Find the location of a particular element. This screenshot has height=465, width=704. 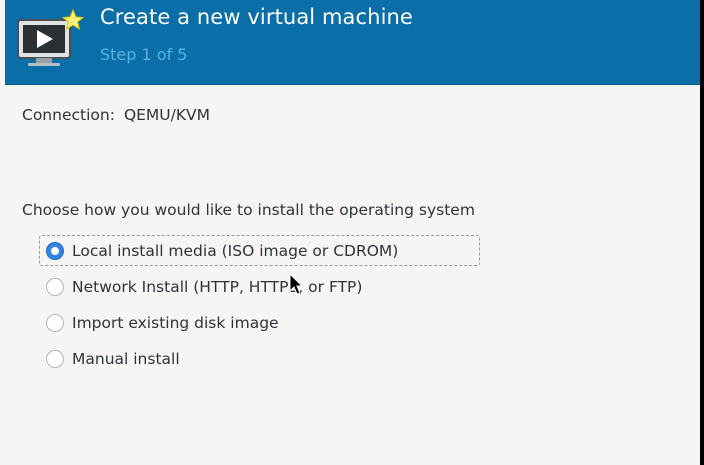

connection-row: Connection: QEMU/KVM is located at coordinates (116, 115).